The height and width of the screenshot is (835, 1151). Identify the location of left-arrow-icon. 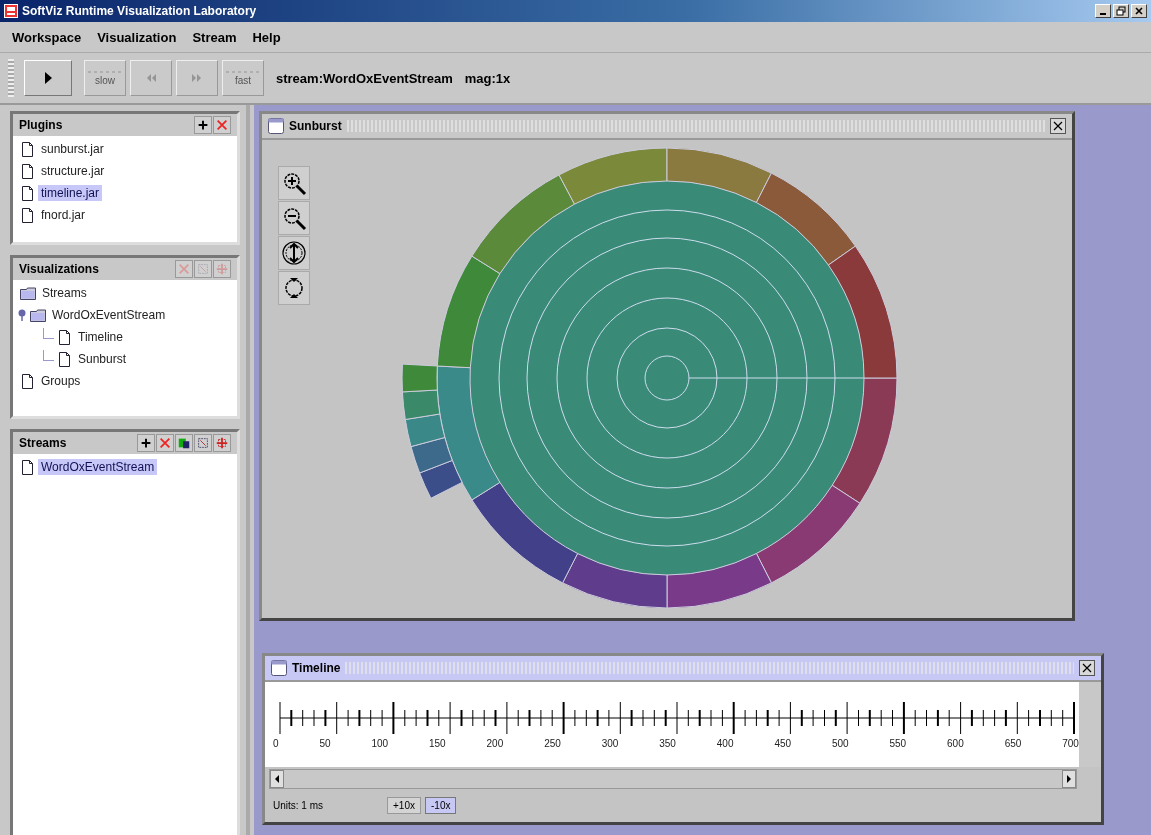
(277, 779).